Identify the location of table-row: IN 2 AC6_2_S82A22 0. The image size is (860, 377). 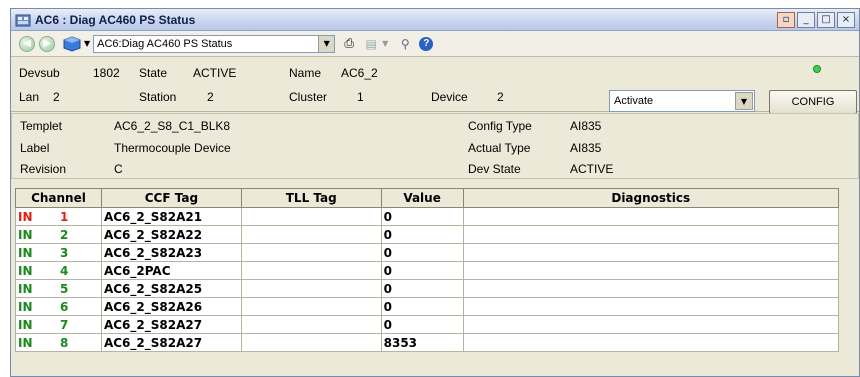
(427, 234).